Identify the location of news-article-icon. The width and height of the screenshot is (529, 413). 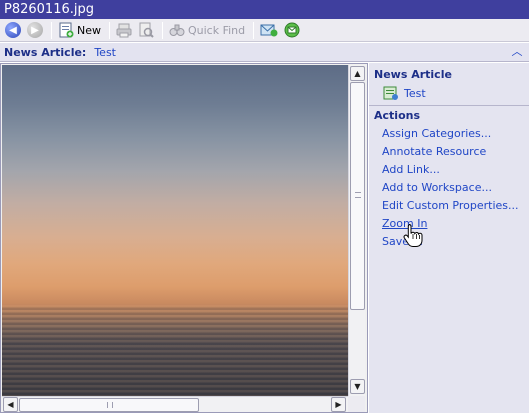
(390, 93).